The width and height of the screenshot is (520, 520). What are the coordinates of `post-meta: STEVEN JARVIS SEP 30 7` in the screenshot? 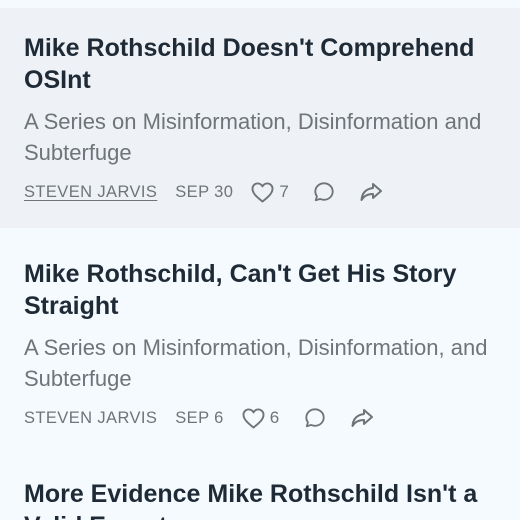 It's located at (260, 192).